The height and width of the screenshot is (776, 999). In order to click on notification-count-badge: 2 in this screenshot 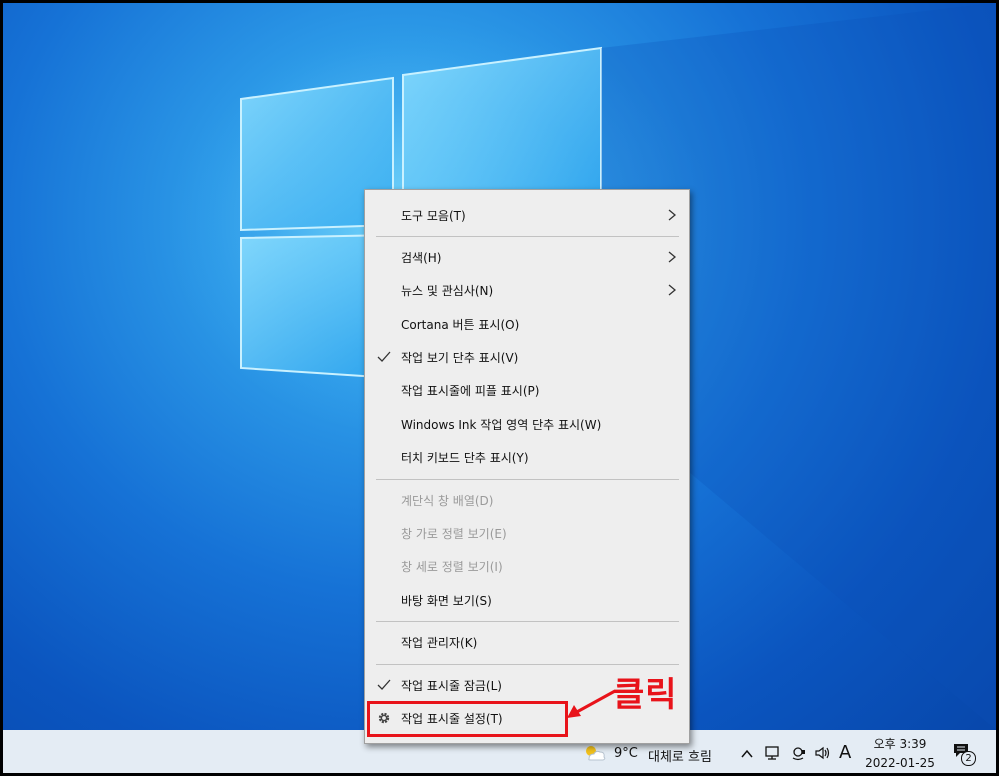, I will do `click(968, 758)`.